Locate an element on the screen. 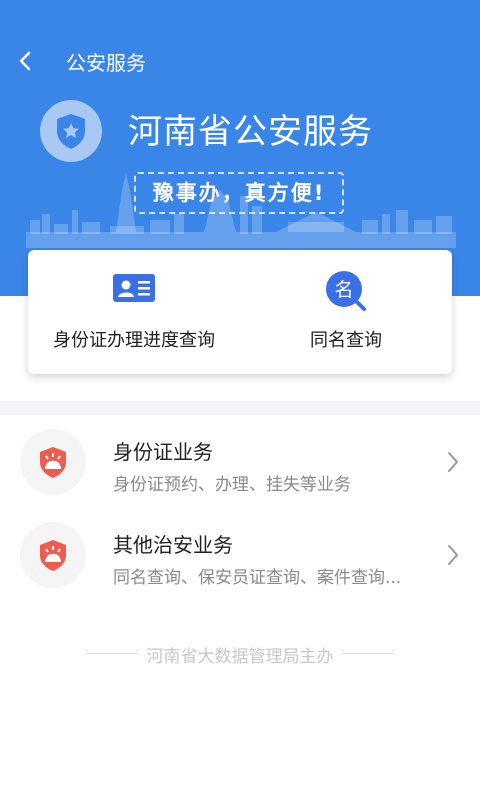 The height and width of the screenshot is (800, 480). name-search-icon: 名 is located at coordinates (346, 291).